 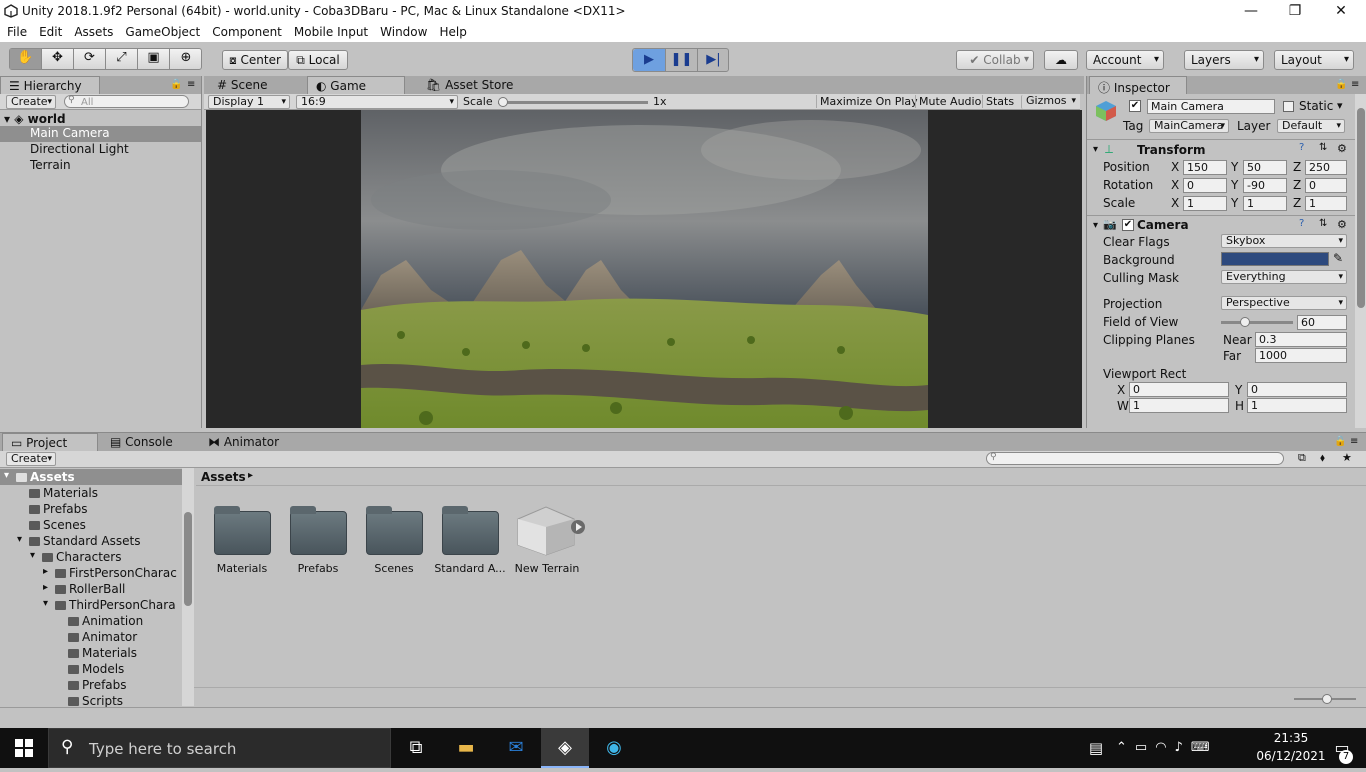 I want to click on layer-dropdown: Default, so click(x=1311, y=126).